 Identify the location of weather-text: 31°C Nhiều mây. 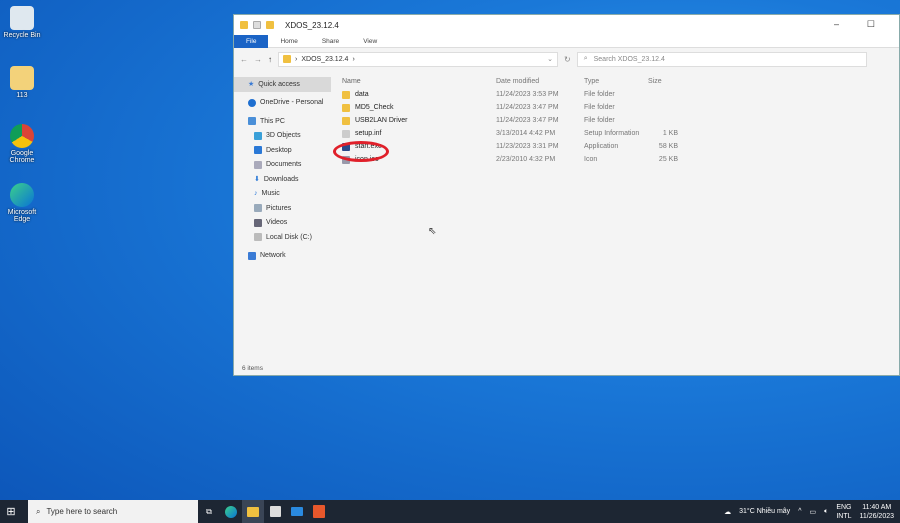
(764, 511).